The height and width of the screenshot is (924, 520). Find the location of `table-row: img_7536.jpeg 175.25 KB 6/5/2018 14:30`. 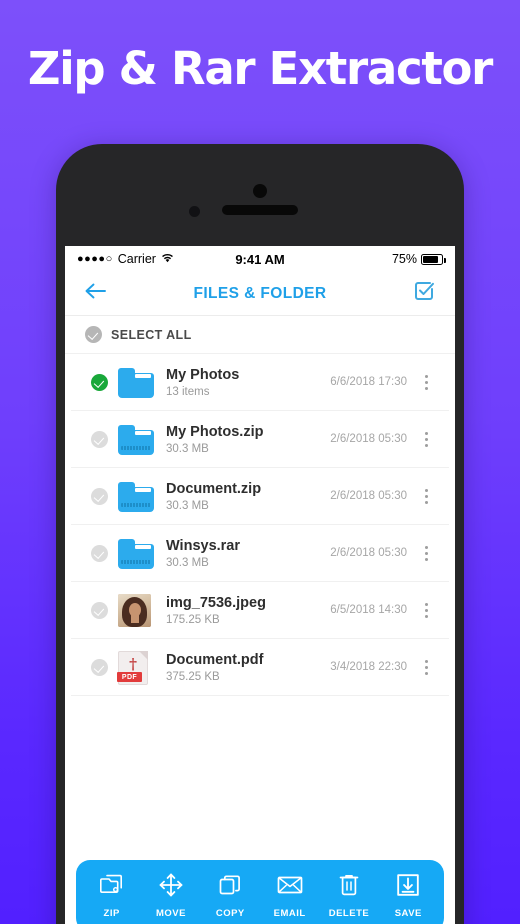

table-row: img_7536.jpeg 175.25 KB 6/5/2018 14:30 is located at coordinates (260, 610).